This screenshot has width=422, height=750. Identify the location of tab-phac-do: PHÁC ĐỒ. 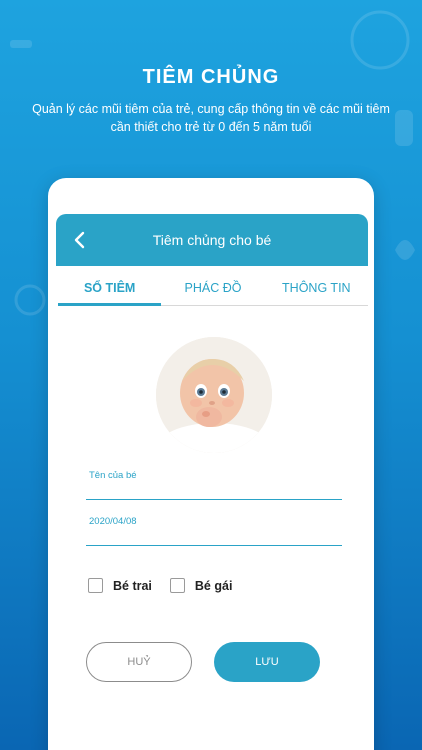
(212, 289).